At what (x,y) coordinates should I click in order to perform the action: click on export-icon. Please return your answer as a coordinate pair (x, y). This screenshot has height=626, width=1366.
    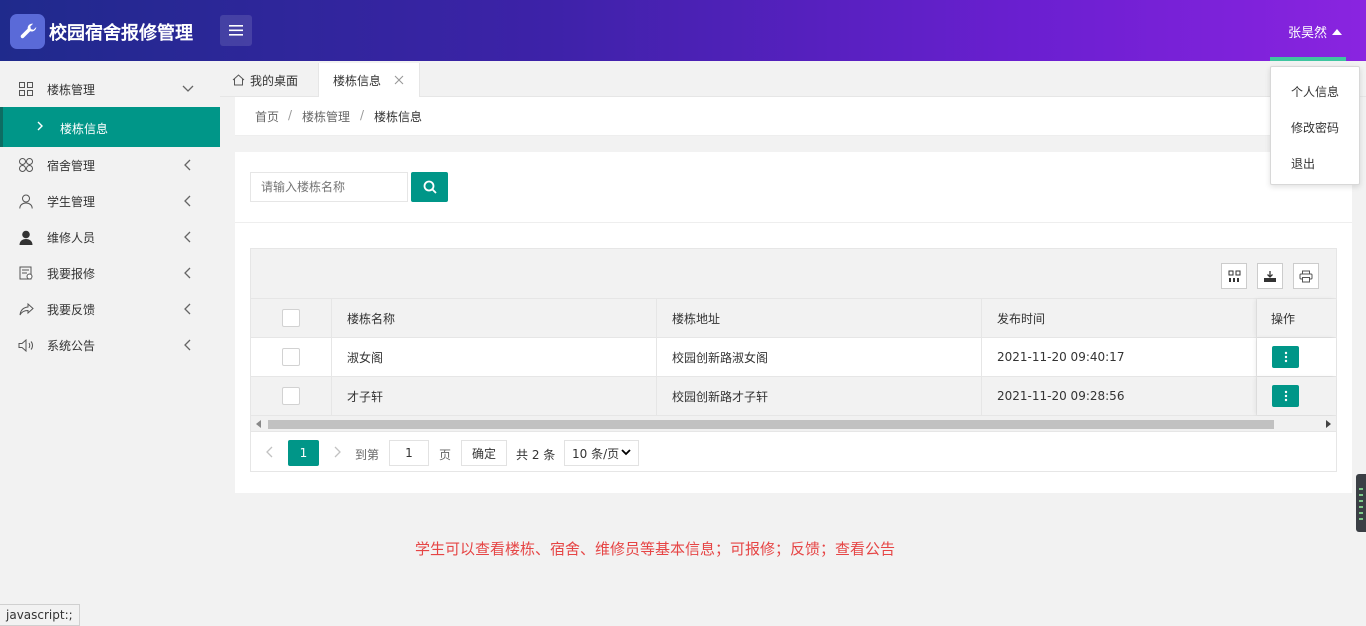
    Looking at the image, I should click on (1270, 276).